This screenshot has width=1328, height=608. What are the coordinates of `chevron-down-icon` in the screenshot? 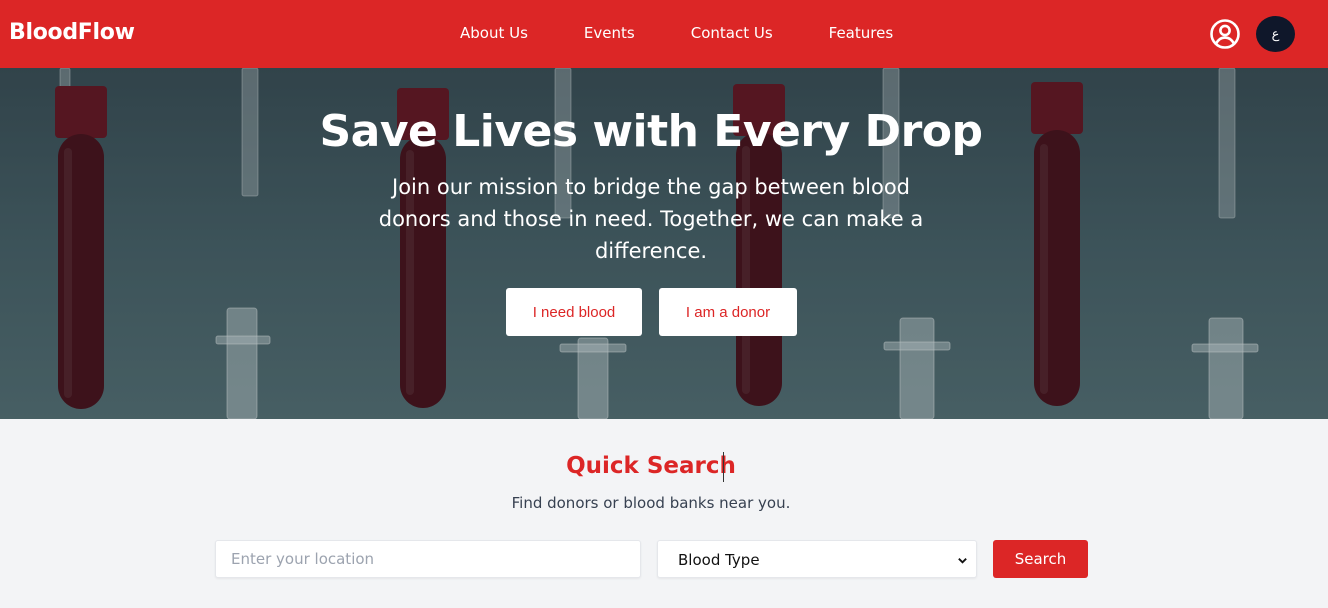 It's located at (962, 561).